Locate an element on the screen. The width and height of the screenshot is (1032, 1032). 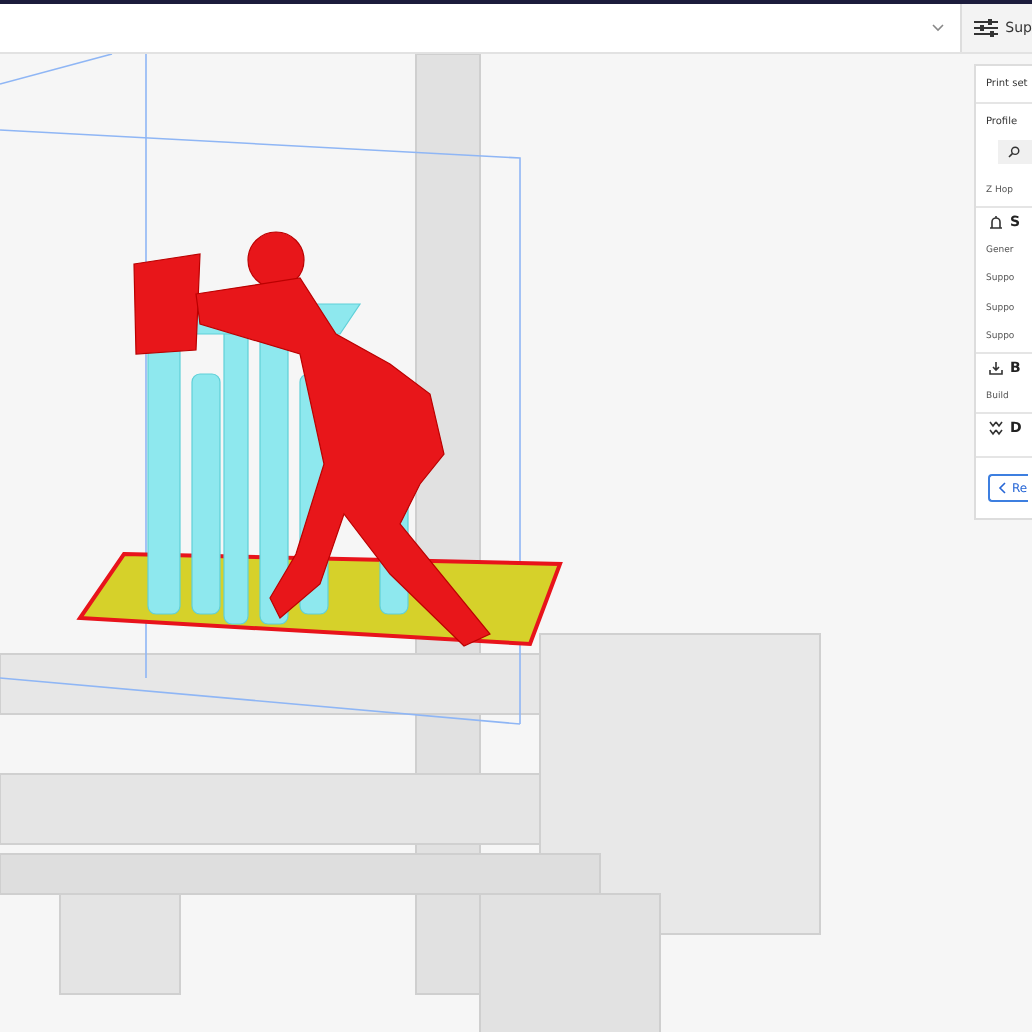
search-icon is located at coordinates (1014, 152).